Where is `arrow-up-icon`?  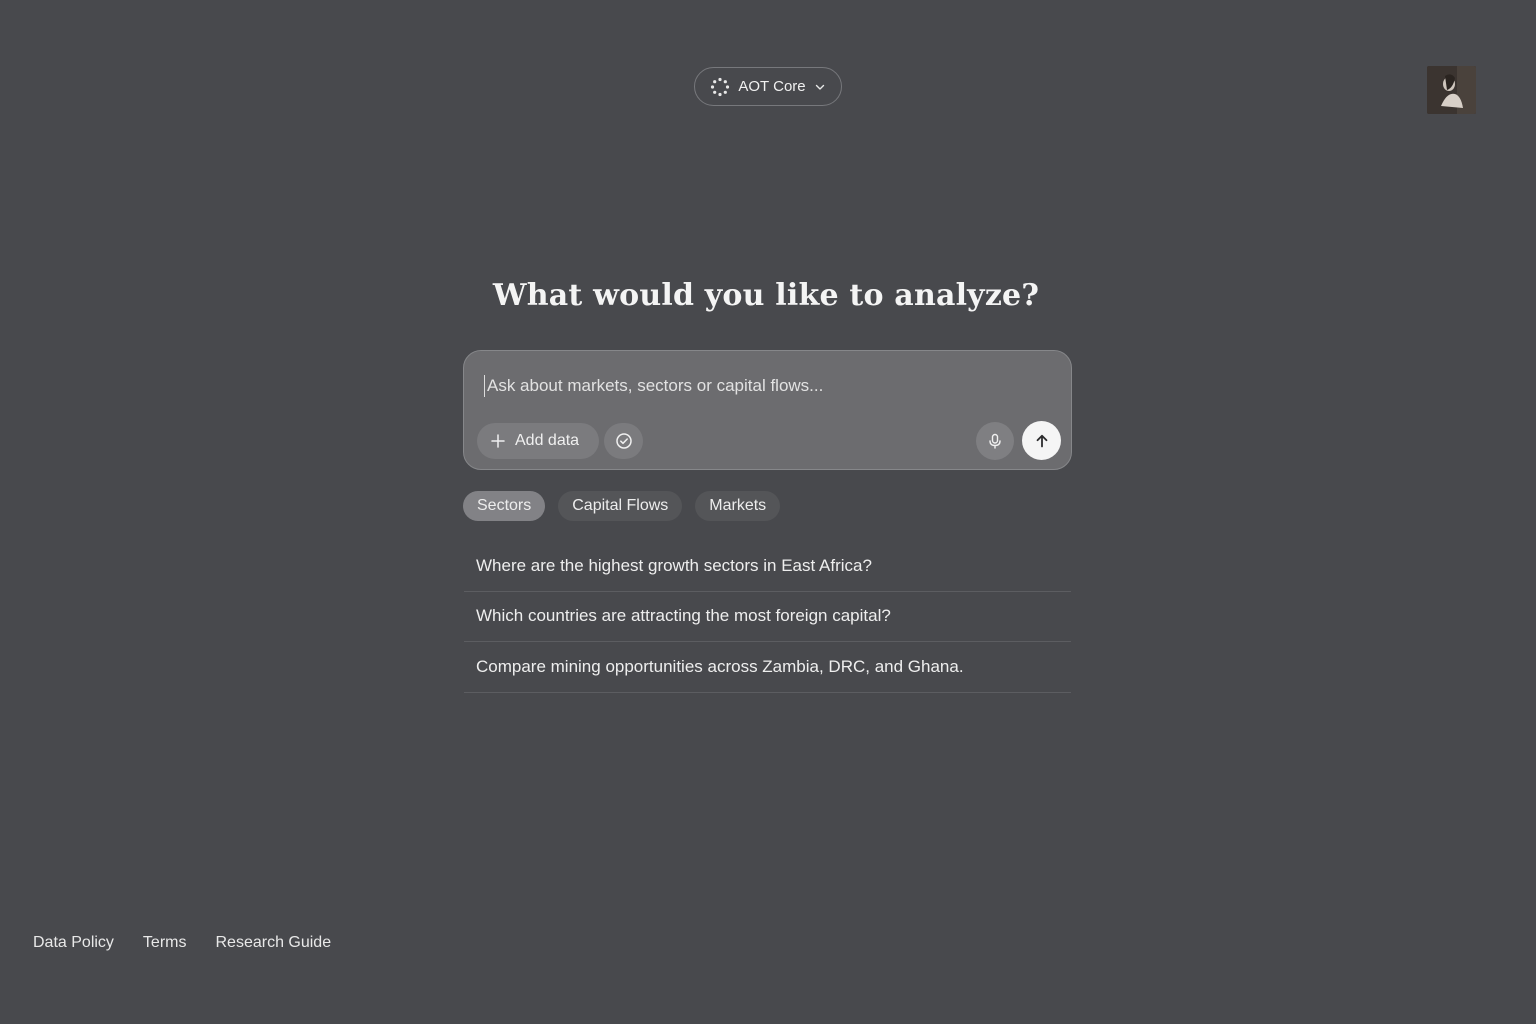 arrow-up-icon is located at coordinates (1041, 440).